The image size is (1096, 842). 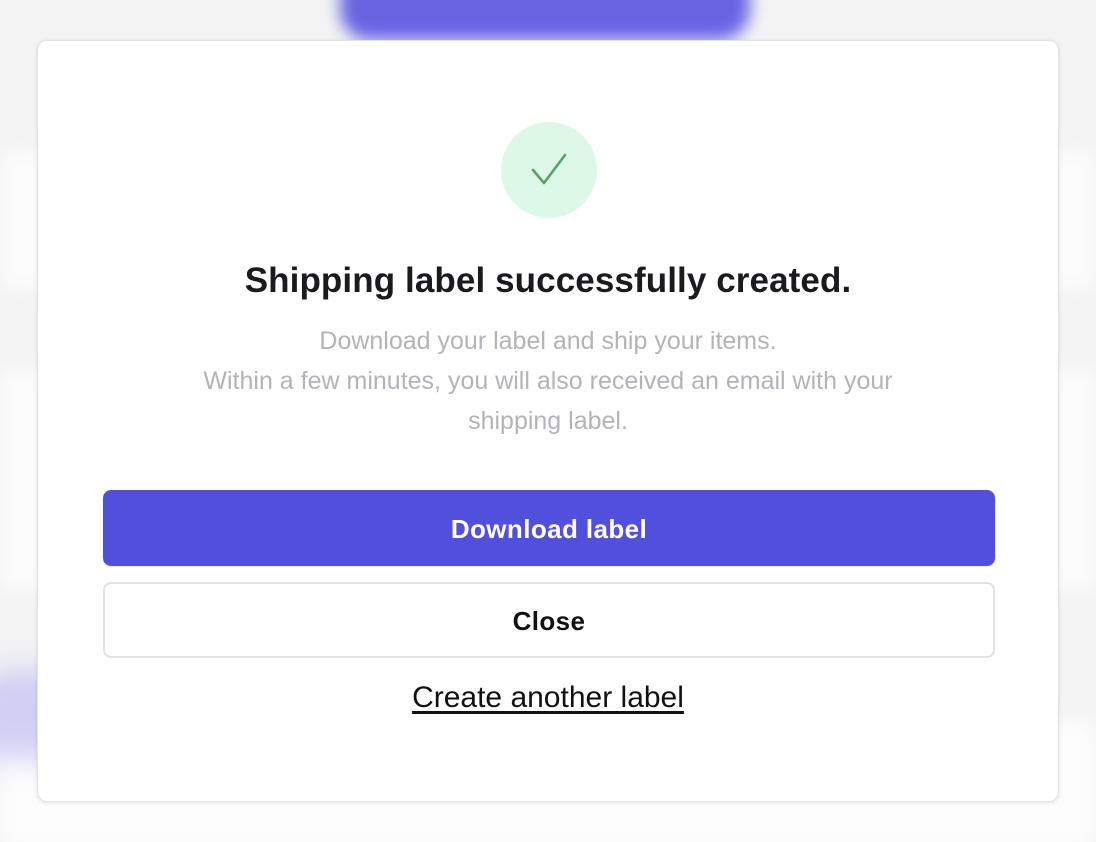 I want to click on background-header-blur, so click(x=545, y=20).